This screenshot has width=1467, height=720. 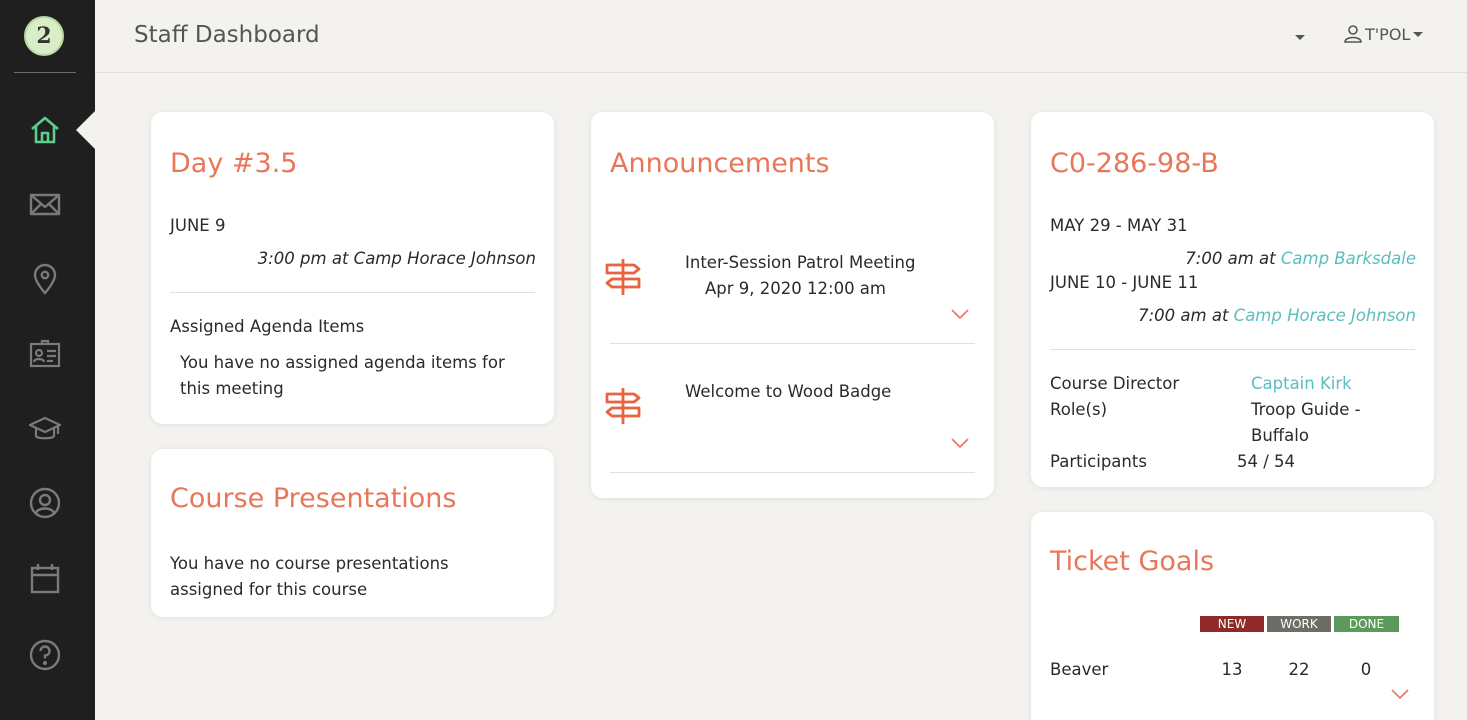 I want to click on announcement-title: Welcome to Wood Badge, so click(x=788, y=391).